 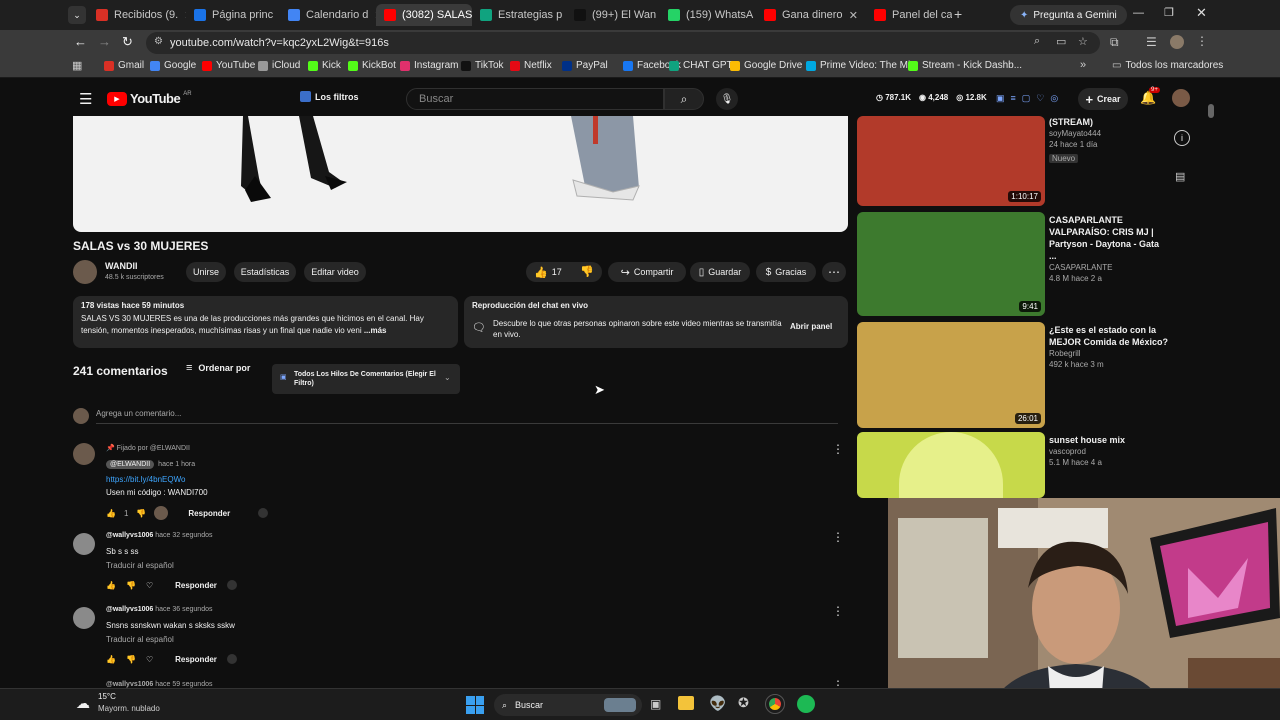 I want to click on all-bookmarks: ▭ Todos los marcadores, so click(x=1167, y=65).